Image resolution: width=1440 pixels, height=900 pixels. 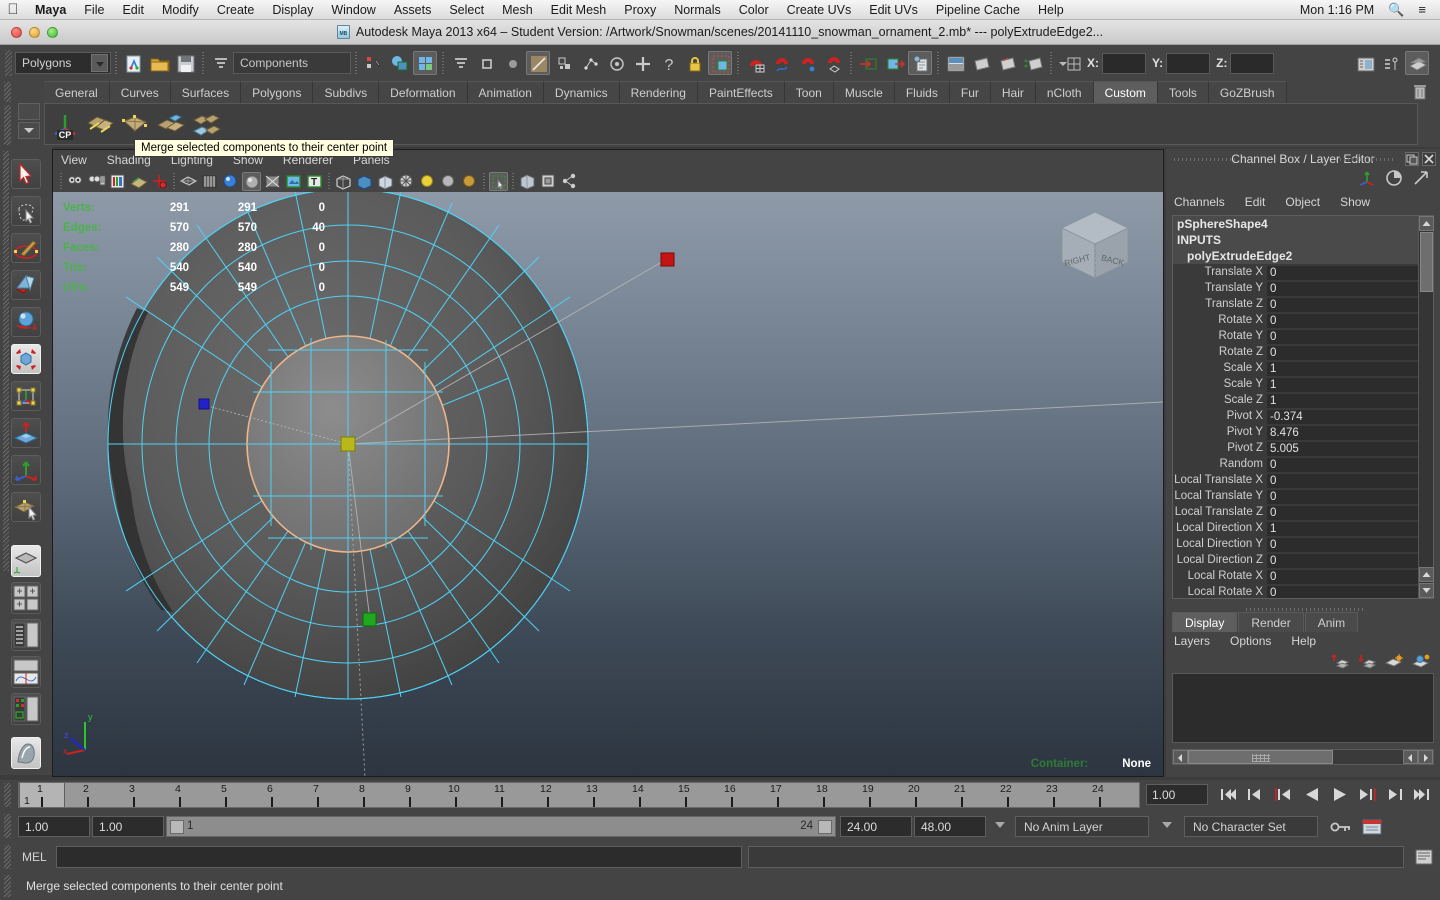 I want to click on shelf-delete-icon, so click(x=1428, y=119).